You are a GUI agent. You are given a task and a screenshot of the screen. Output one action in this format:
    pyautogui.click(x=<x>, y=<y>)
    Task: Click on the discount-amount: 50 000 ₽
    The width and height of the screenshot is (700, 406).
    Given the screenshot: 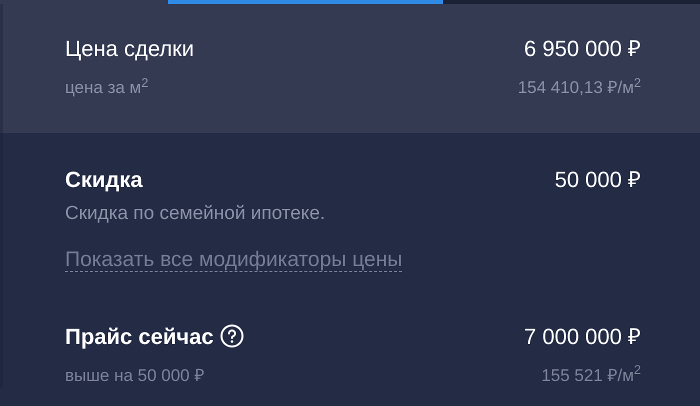 What is the action you would take?
    pyautogui.click(x=597, y=180)
    